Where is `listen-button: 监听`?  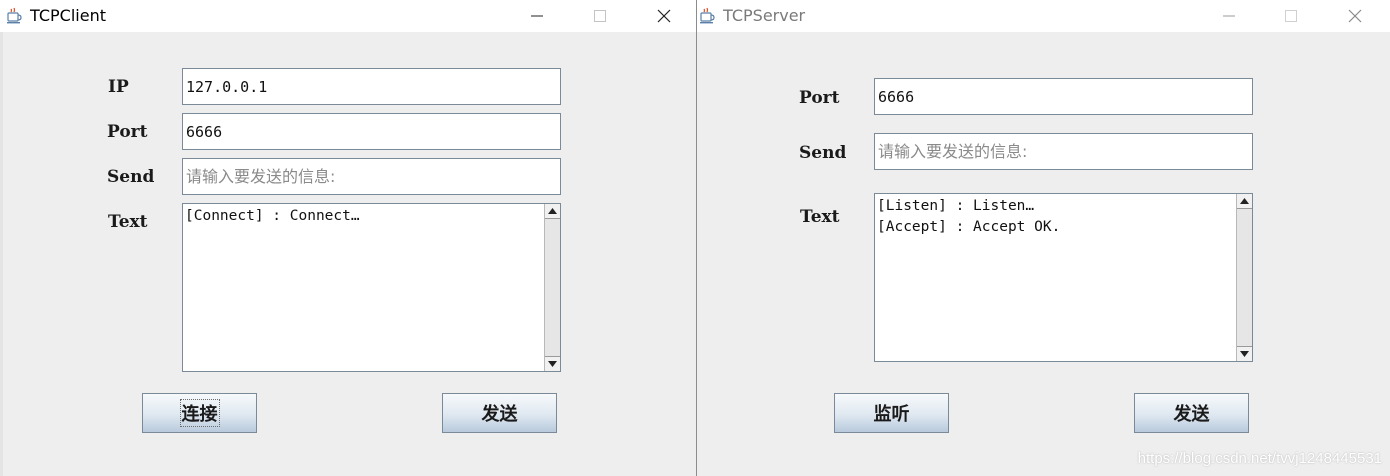 listen-button: 监听 is located at coordinates (891, 413).